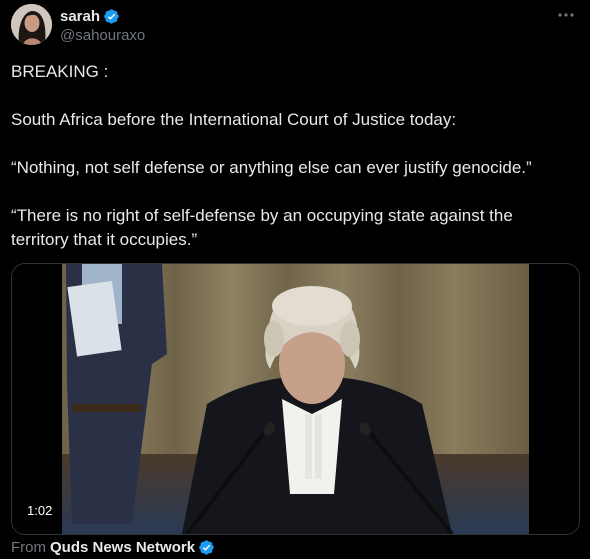 The width and height of the screenshot is (590, 559). I want to click on more-options-button, so click(566, 15).